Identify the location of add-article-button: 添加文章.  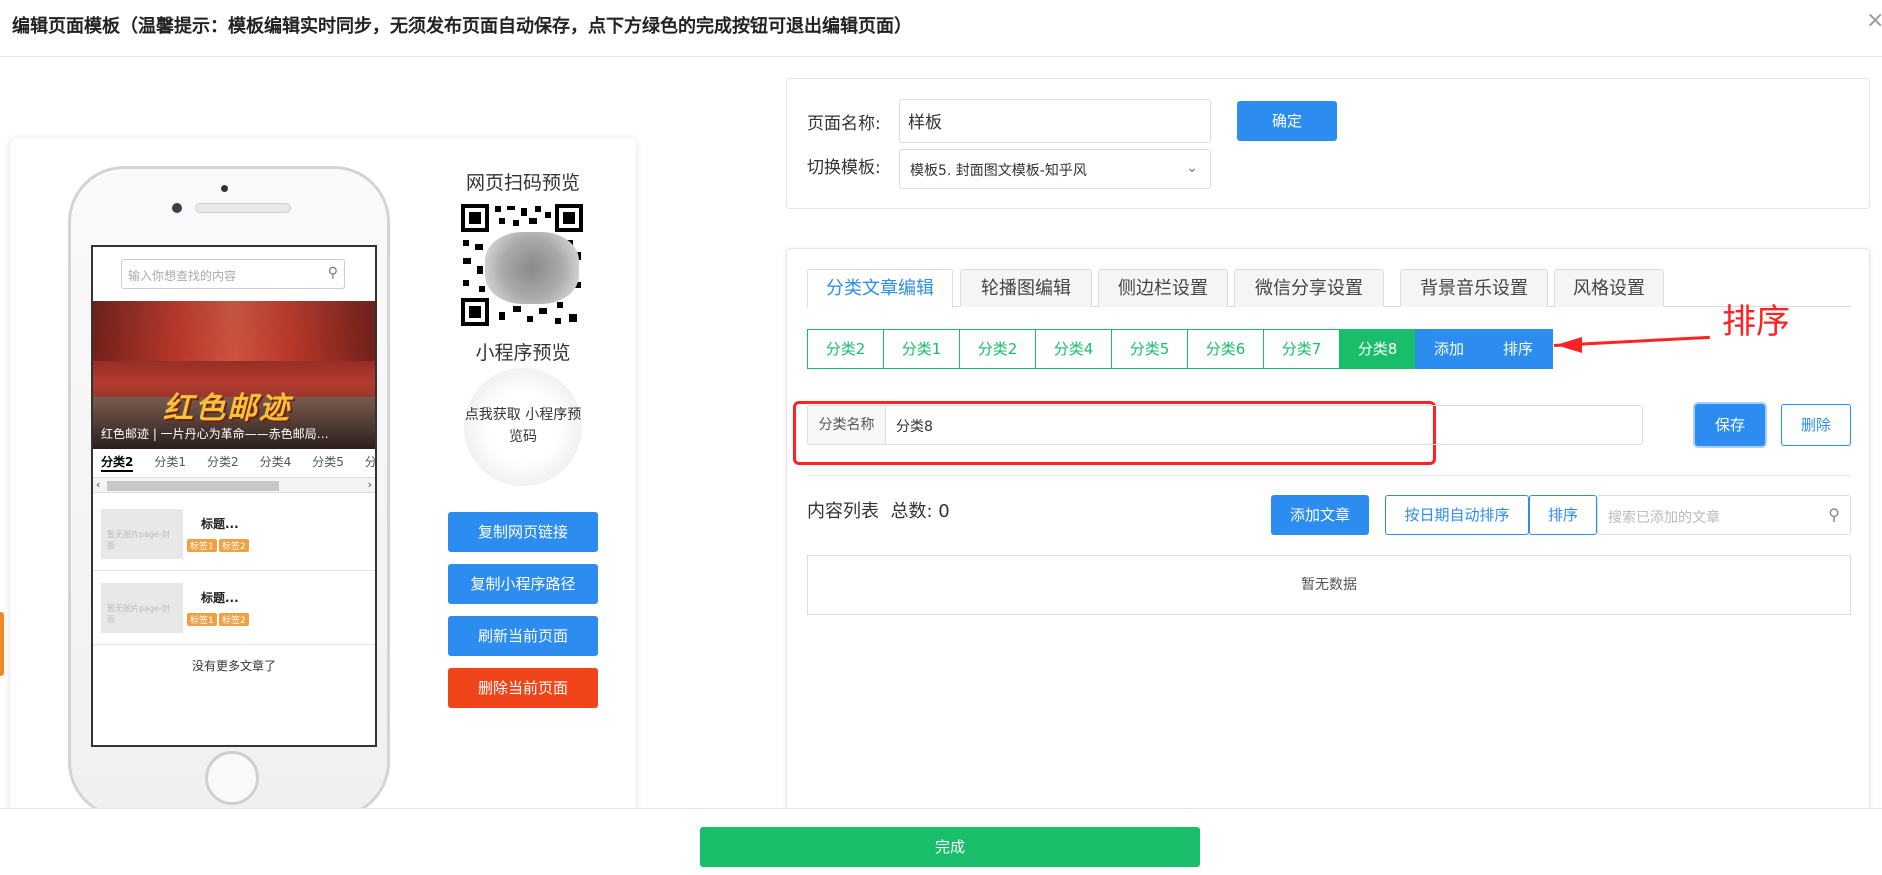
(1320, 515).